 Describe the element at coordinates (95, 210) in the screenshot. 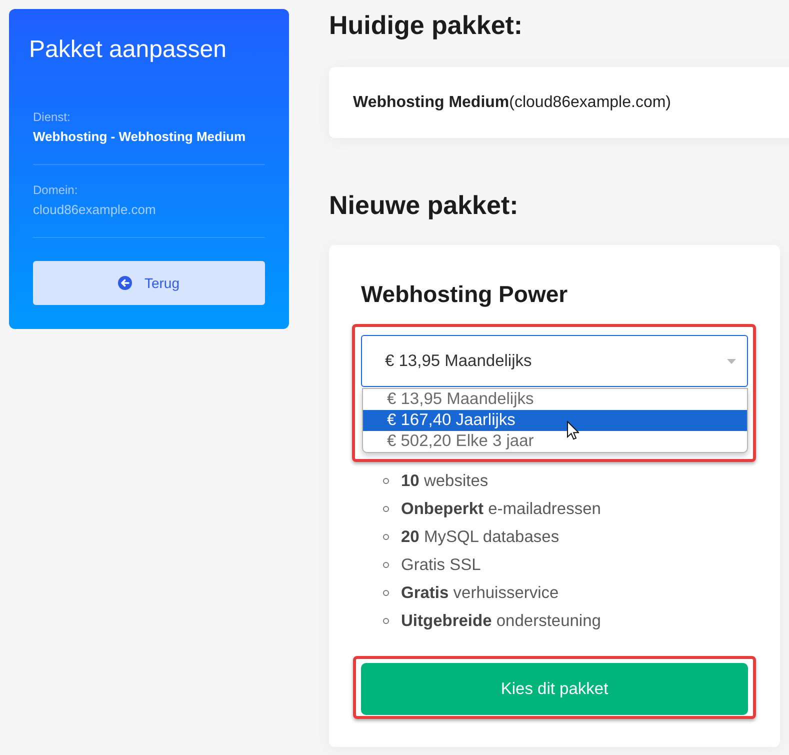

I see `field-value: cloud86example.com` at that location.